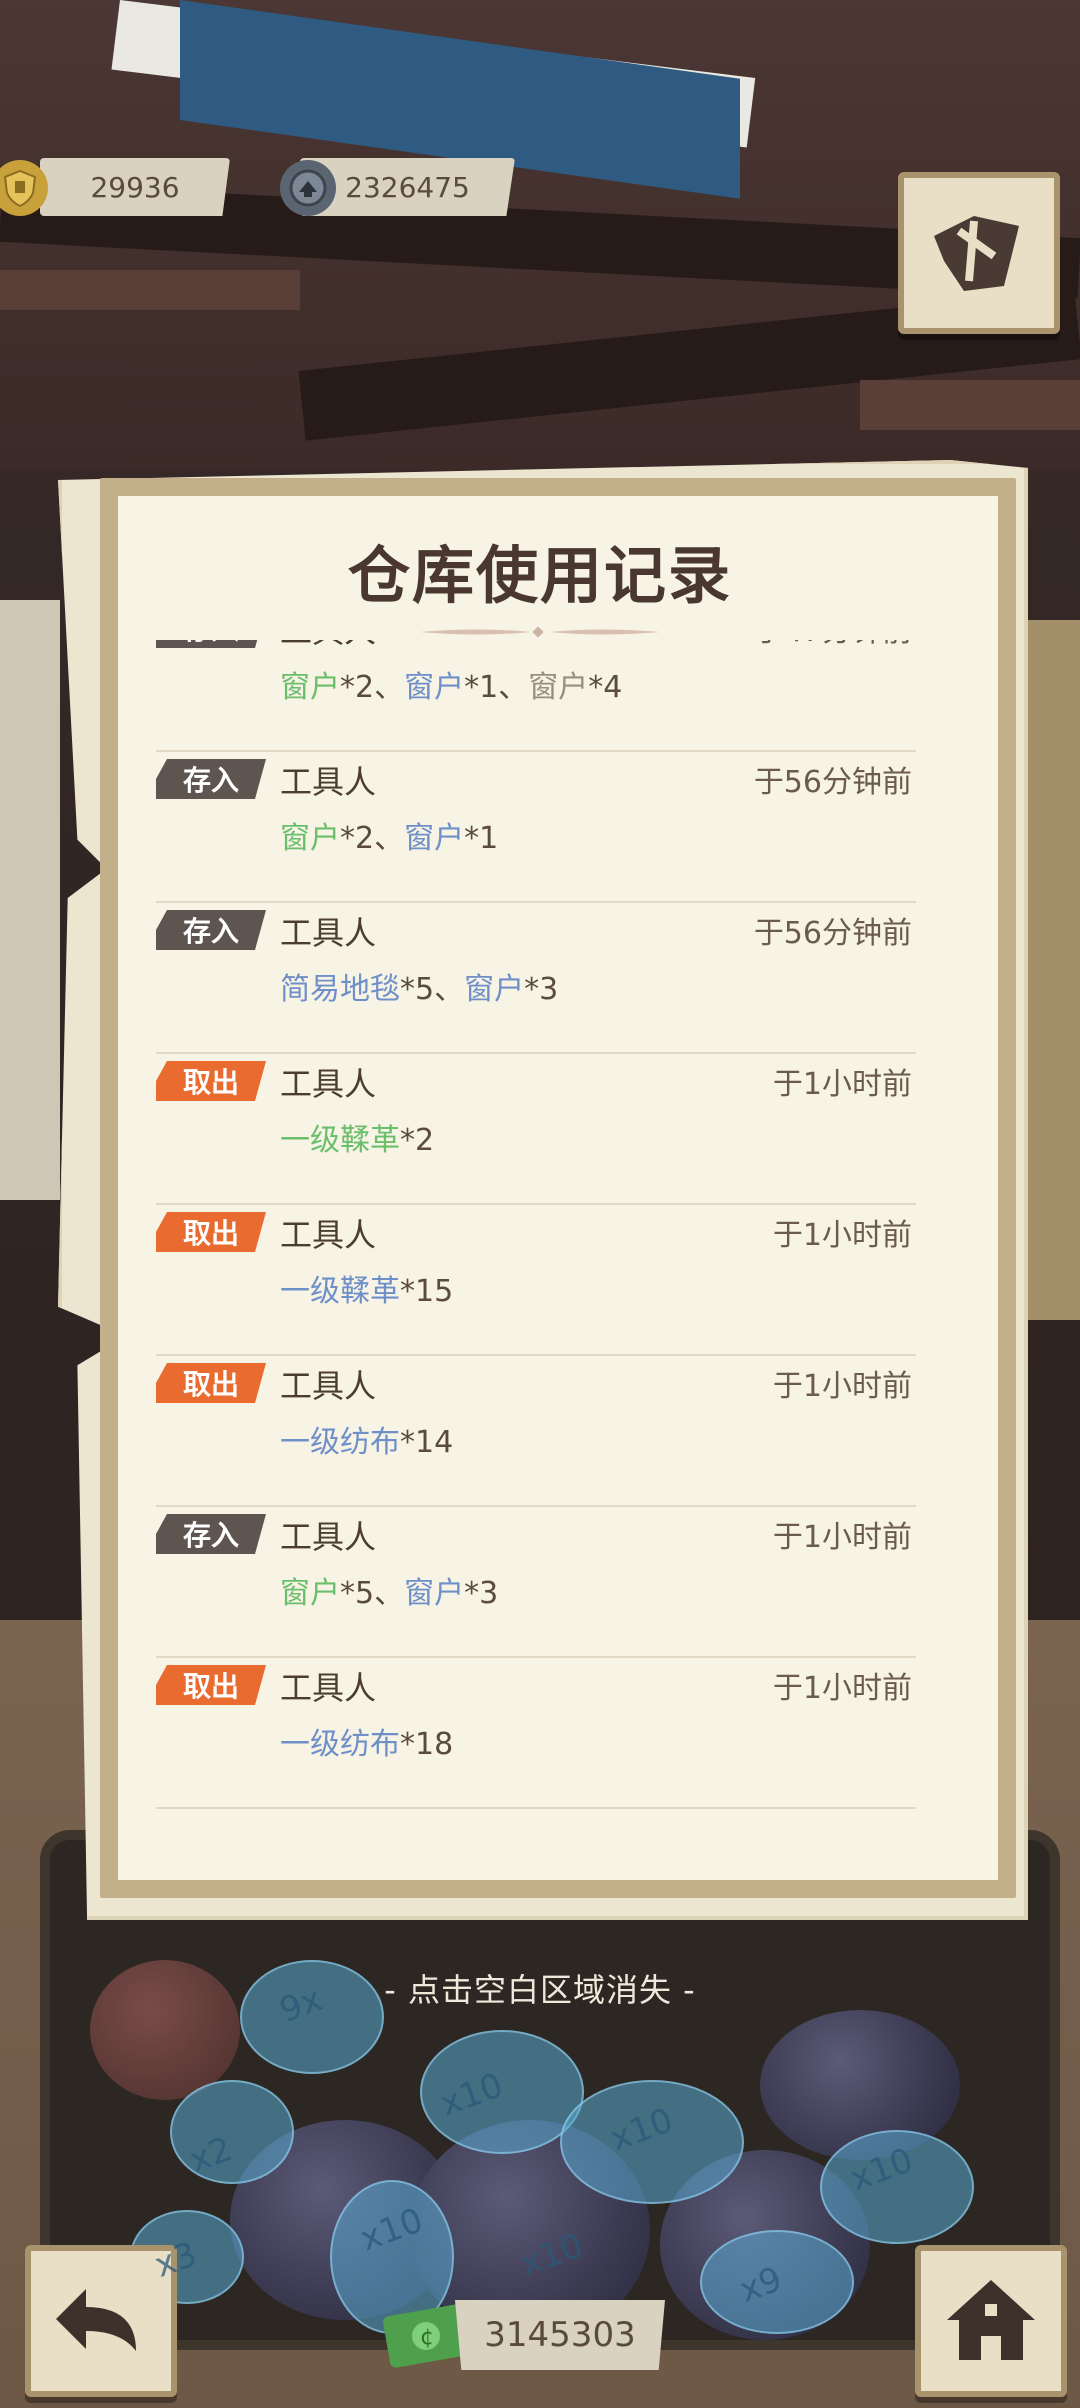 The image size is (1080, 2408). What do you see at coordinates (427, 1291) in the screenshot?
I see `item-quantity: *15` at bounding box center [427, 1291].